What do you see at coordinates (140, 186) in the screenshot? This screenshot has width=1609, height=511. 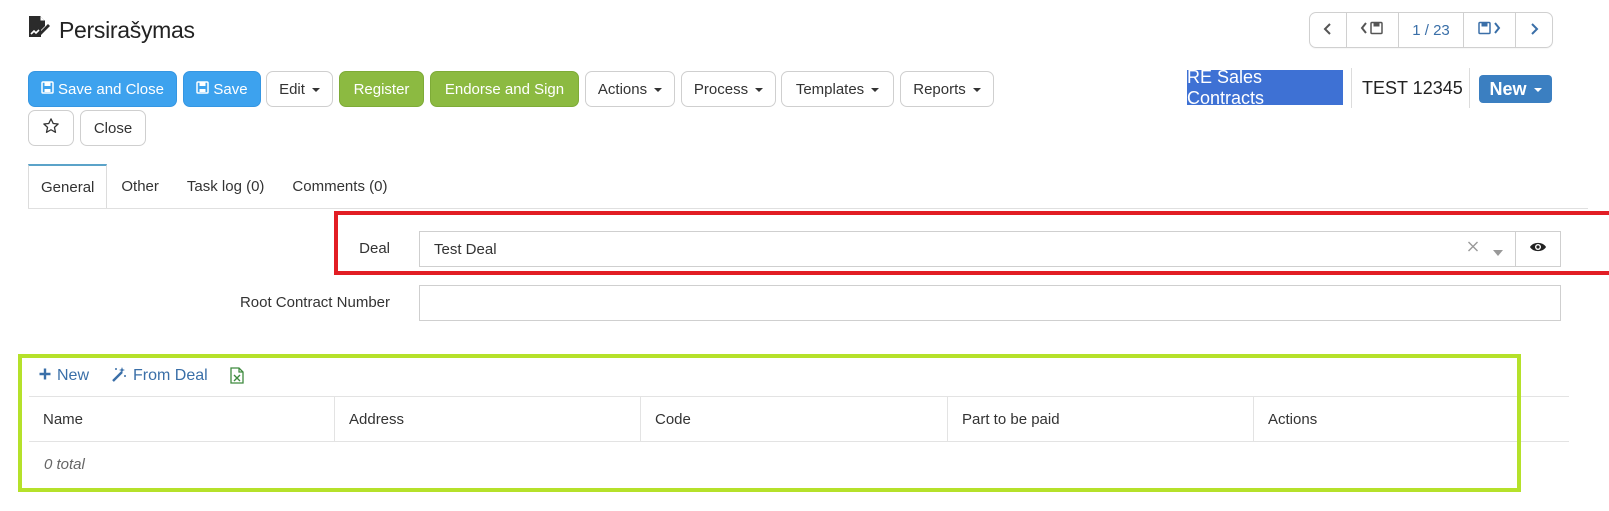 I see `tab-other: Other` at bounding box center [140, 186].